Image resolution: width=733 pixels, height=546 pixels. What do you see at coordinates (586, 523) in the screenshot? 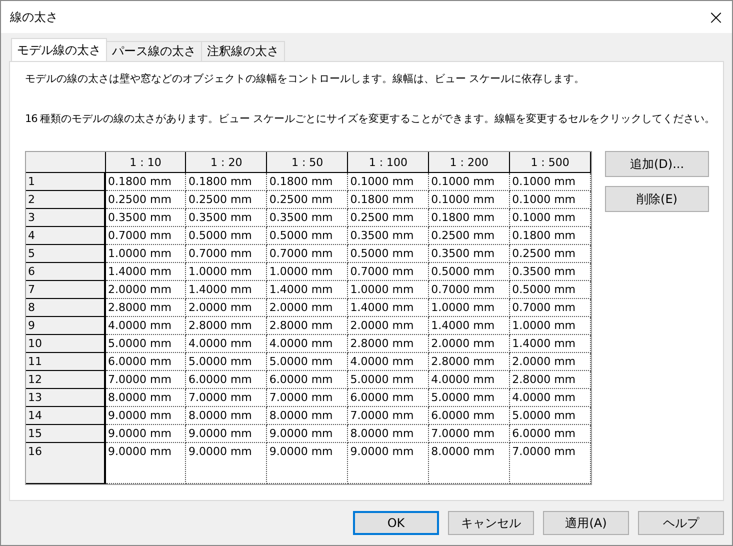
I see `dialog-button: 適用(A)` at bounding box center [586, 523].